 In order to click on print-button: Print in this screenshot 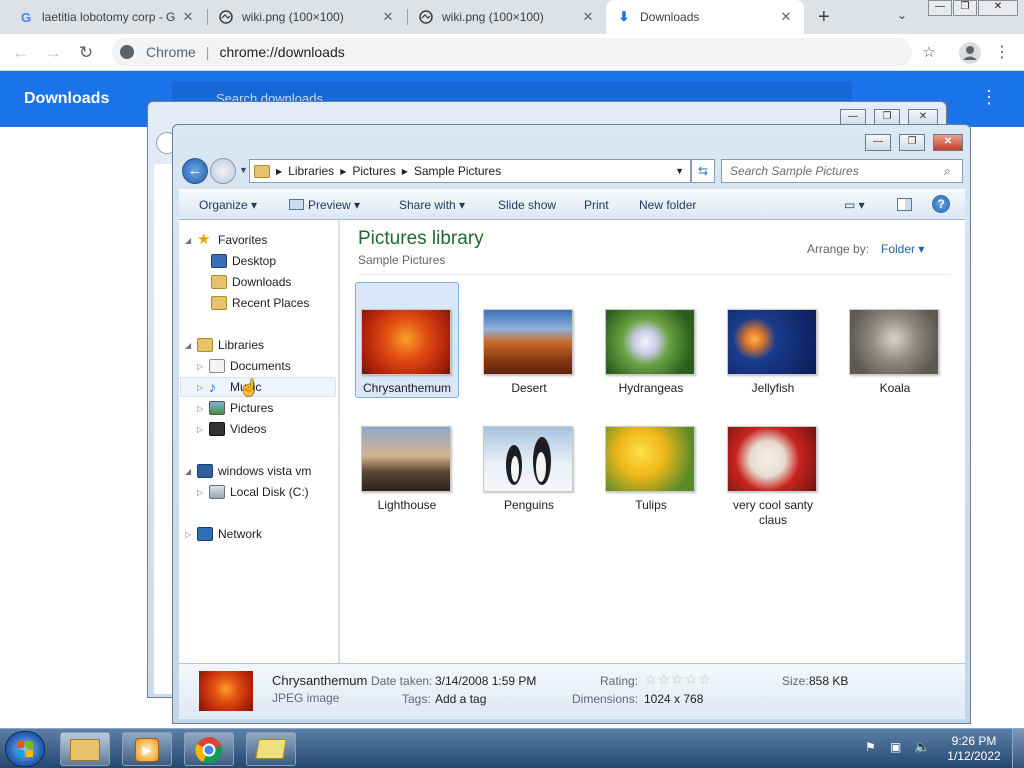, I will do `click(596, 205)`.